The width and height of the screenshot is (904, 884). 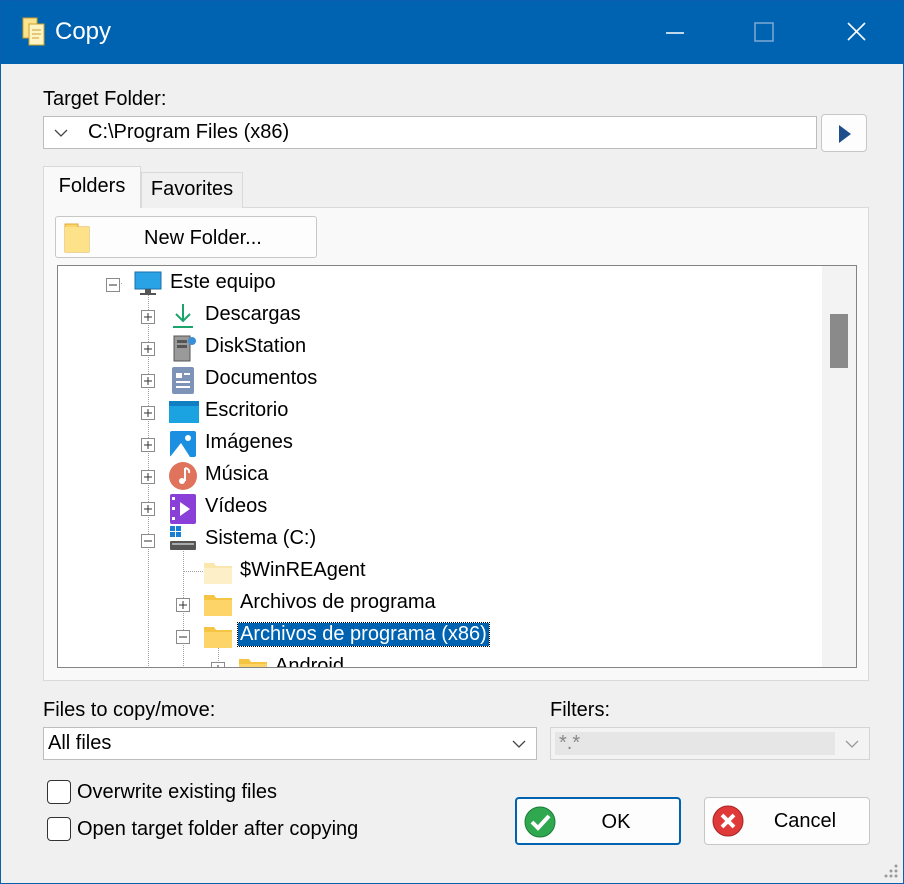 I want to click on tree-node-winreagent: $WinREAgent, so click(x=258, y=571).